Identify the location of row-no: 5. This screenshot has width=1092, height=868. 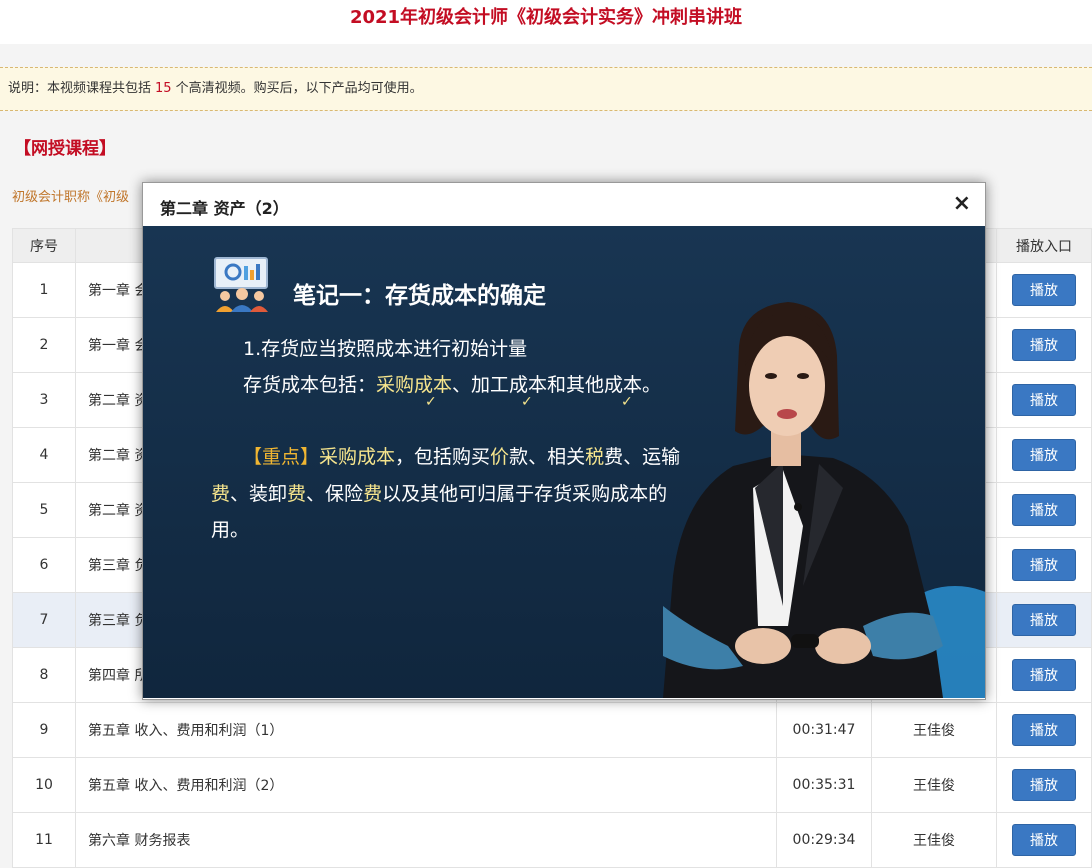
(44, 510).